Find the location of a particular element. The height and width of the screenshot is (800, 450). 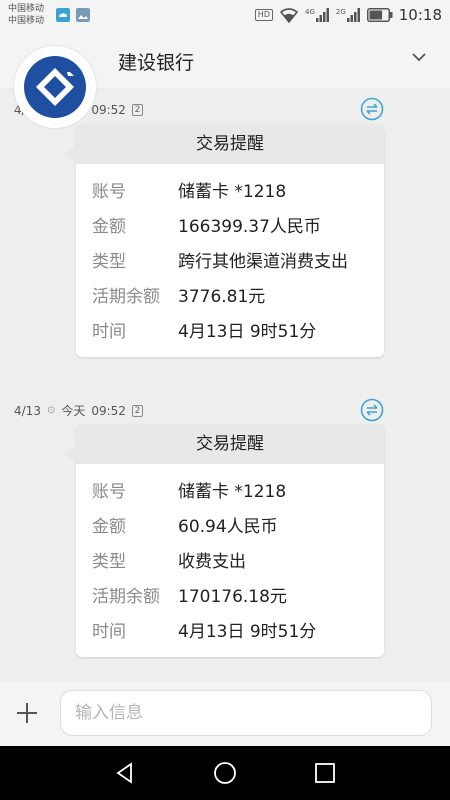

net-type-1: 4G is located at coordinates (309, 12).